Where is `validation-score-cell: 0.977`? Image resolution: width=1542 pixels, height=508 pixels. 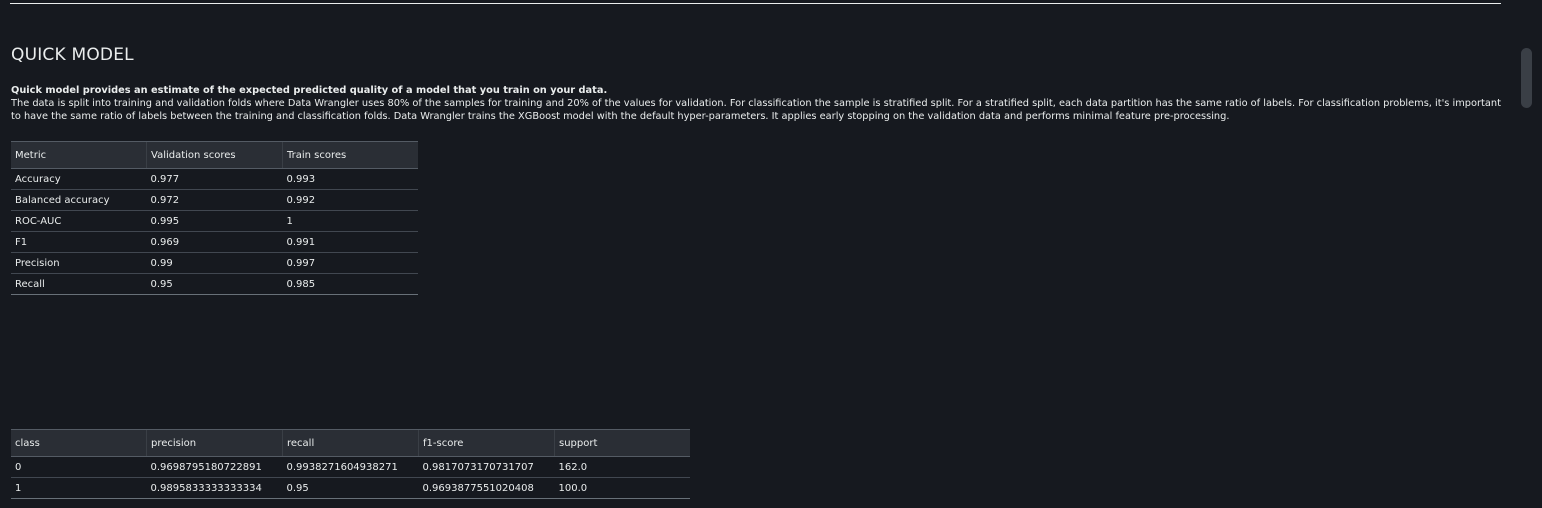
validation-score-cell: 0.977 is located at coordinates (214, 179).